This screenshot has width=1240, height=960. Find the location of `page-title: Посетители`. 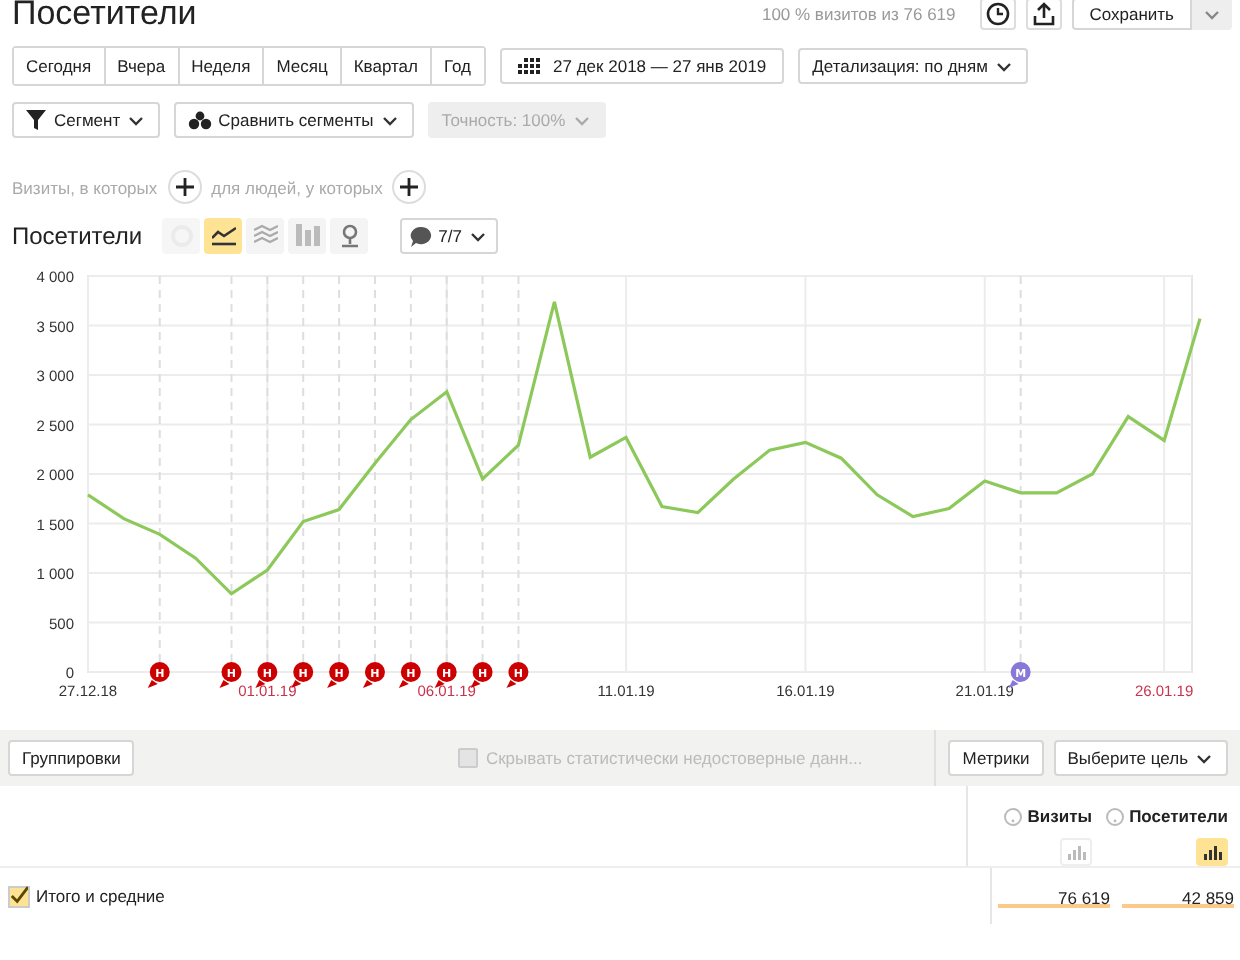

page-title: Посетители is located at coordinates (105, 17).